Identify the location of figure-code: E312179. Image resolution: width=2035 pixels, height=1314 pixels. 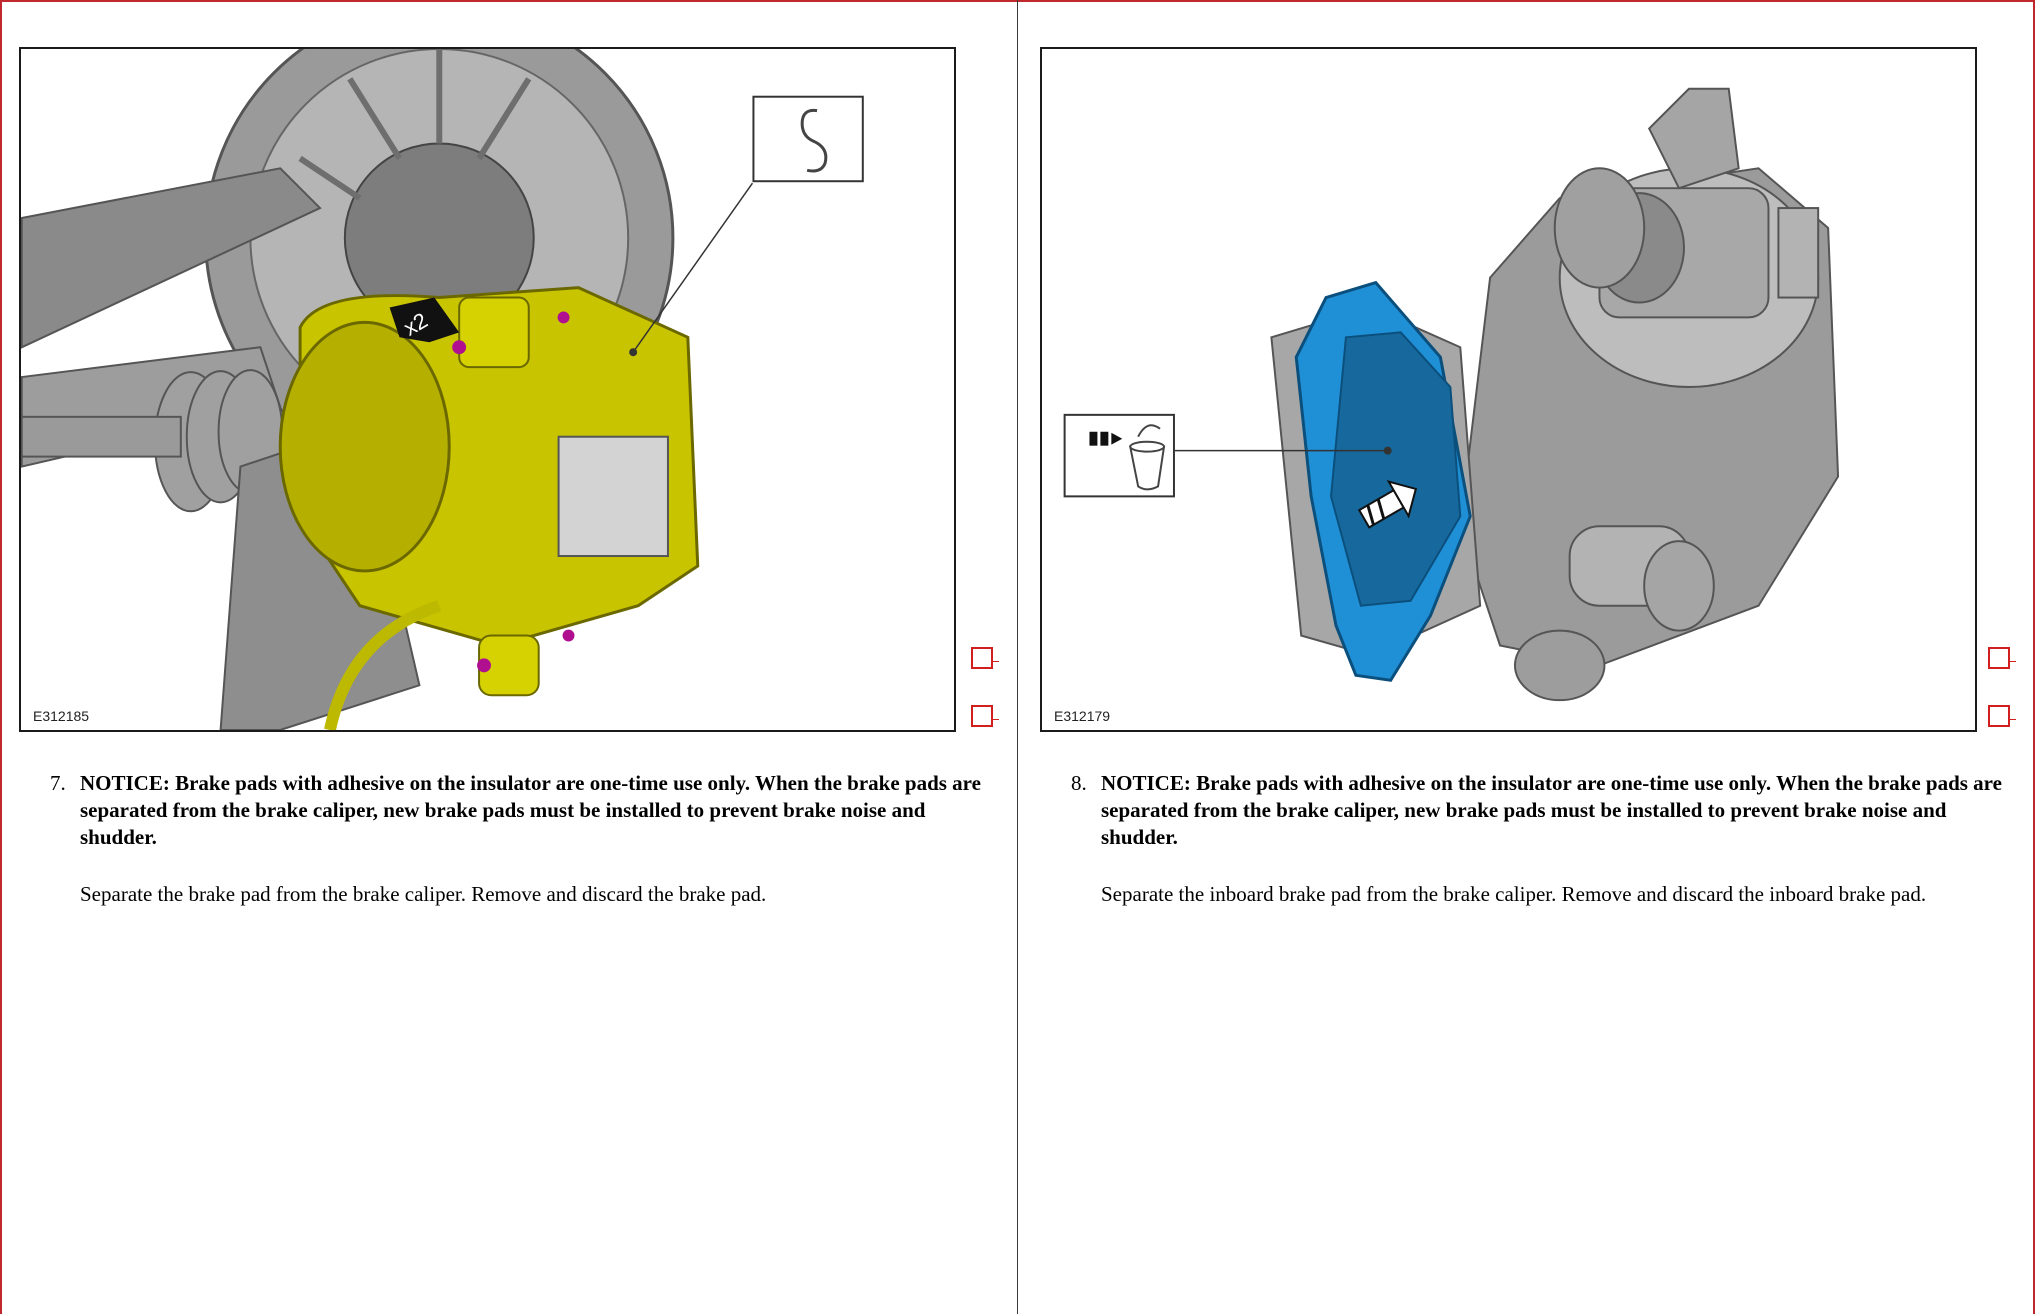
(1082, 716).